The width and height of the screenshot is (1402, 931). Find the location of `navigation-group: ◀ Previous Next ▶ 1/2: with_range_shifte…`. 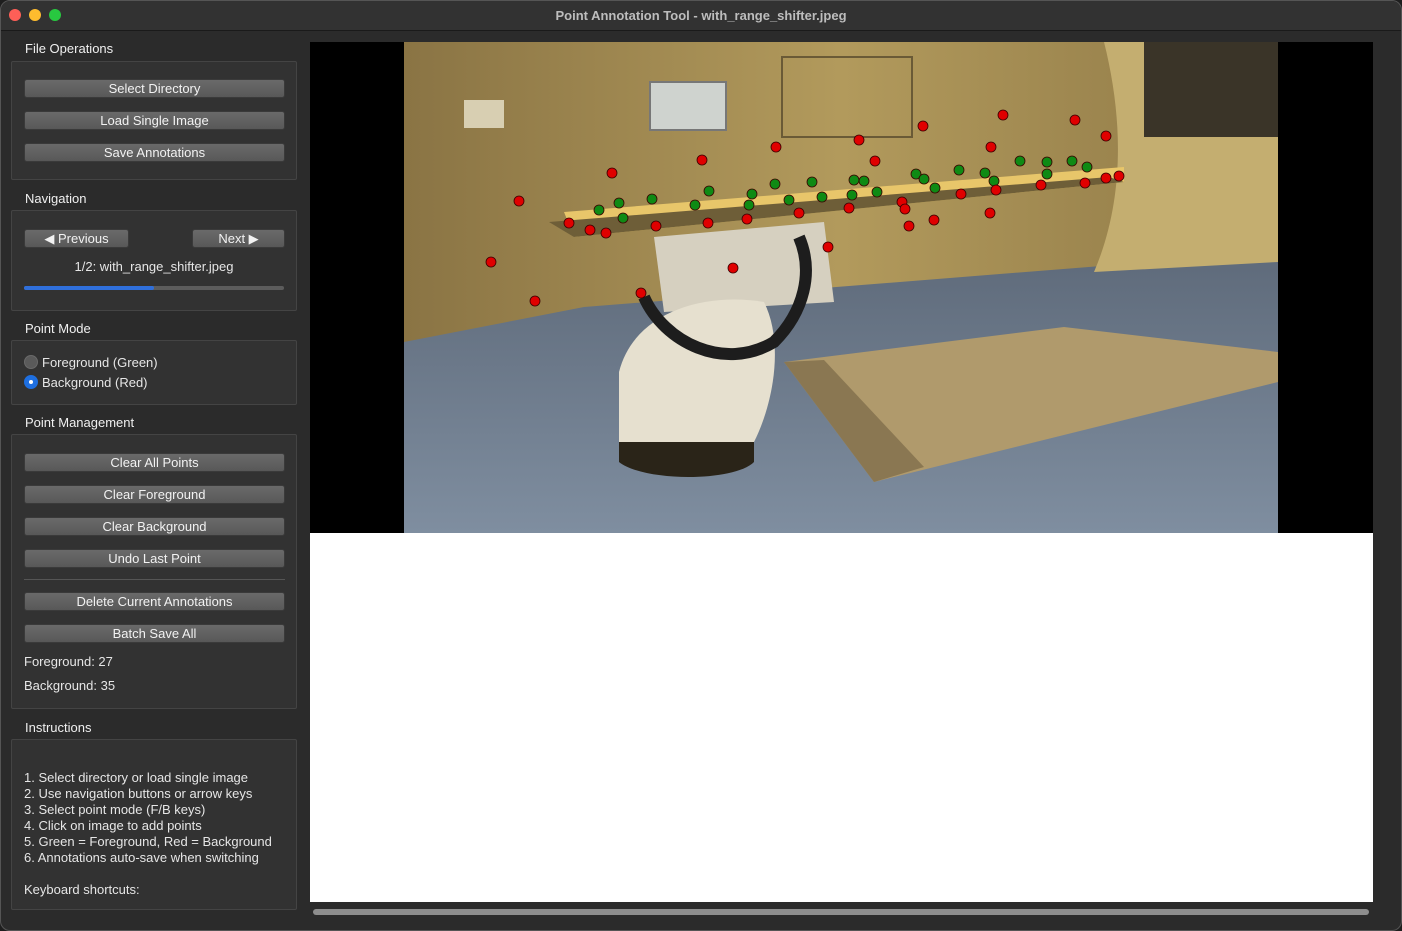

navigation-group: ◀ Previous Next ▶ 1/2: with_range_shifte… is located at coordinates (154, 260).